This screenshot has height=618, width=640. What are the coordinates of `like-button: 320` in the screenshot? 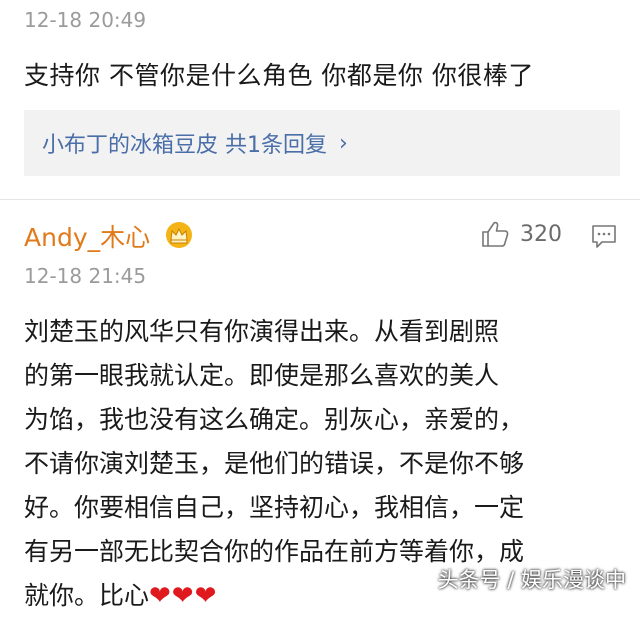 It's located at (521, 234).